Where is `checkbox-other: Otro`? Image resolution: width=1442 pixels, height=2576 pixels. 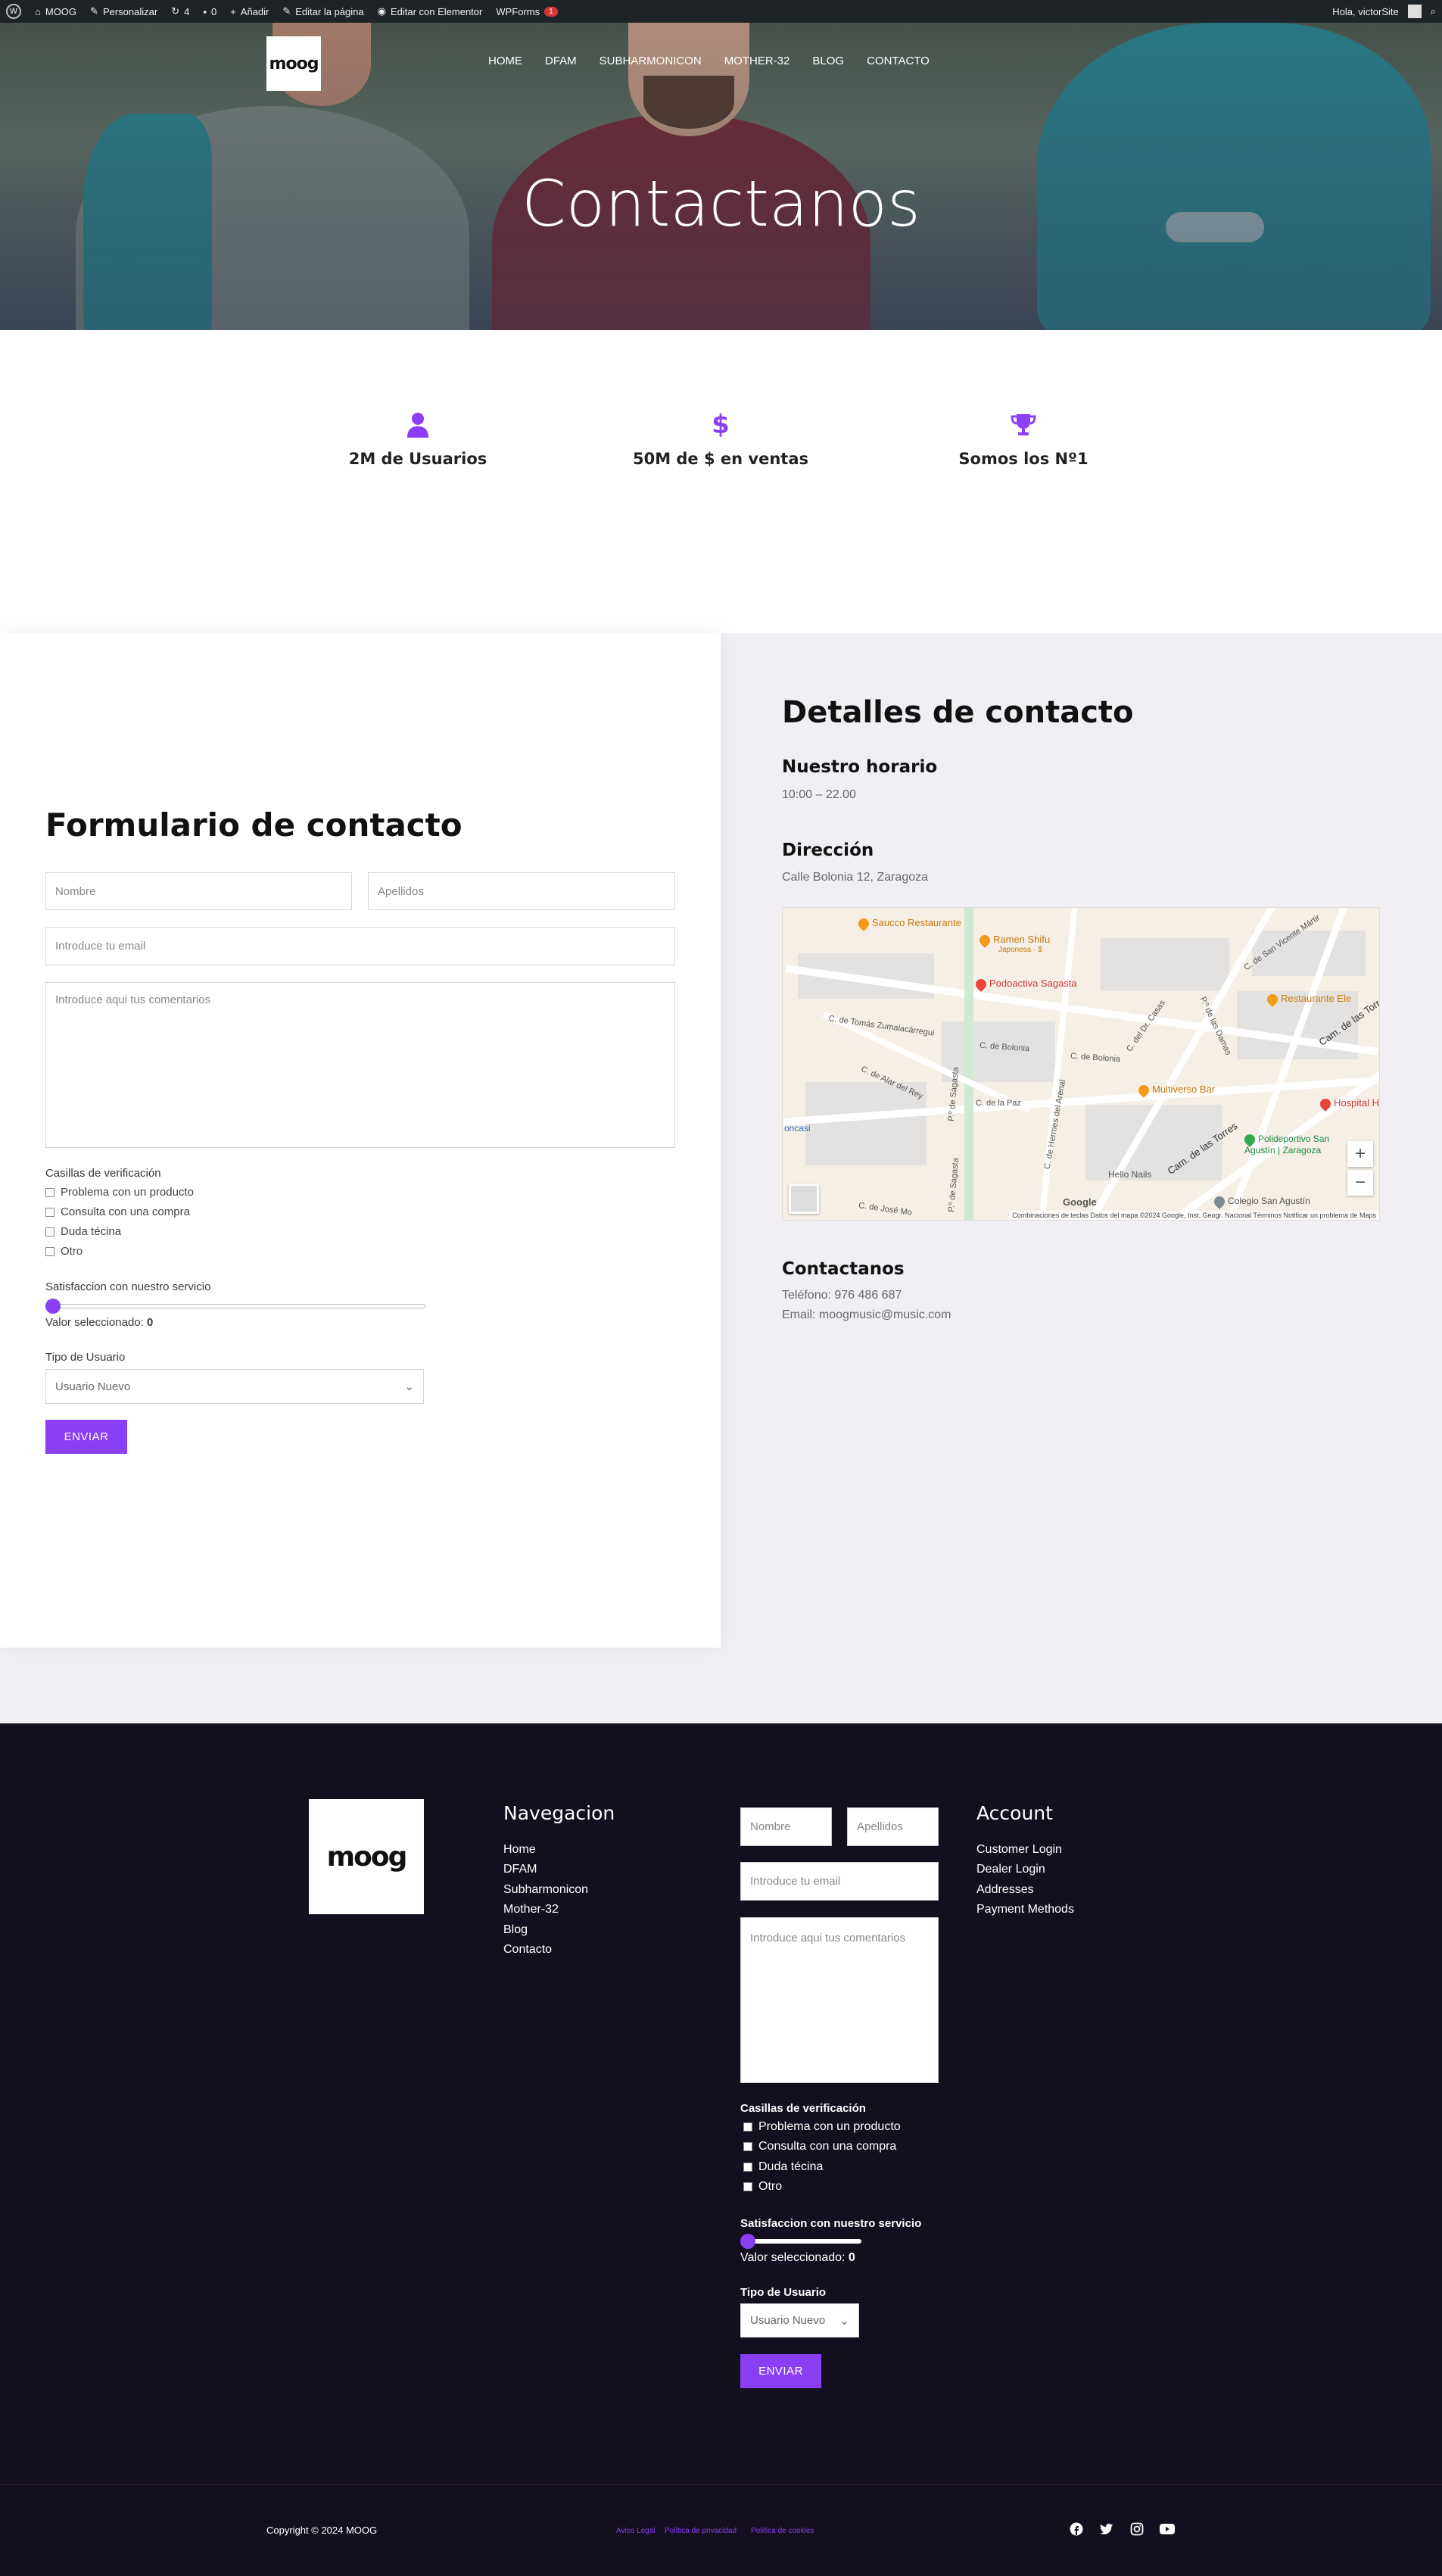
checkbox-other: Otro is located at coordinates (64, 1251).